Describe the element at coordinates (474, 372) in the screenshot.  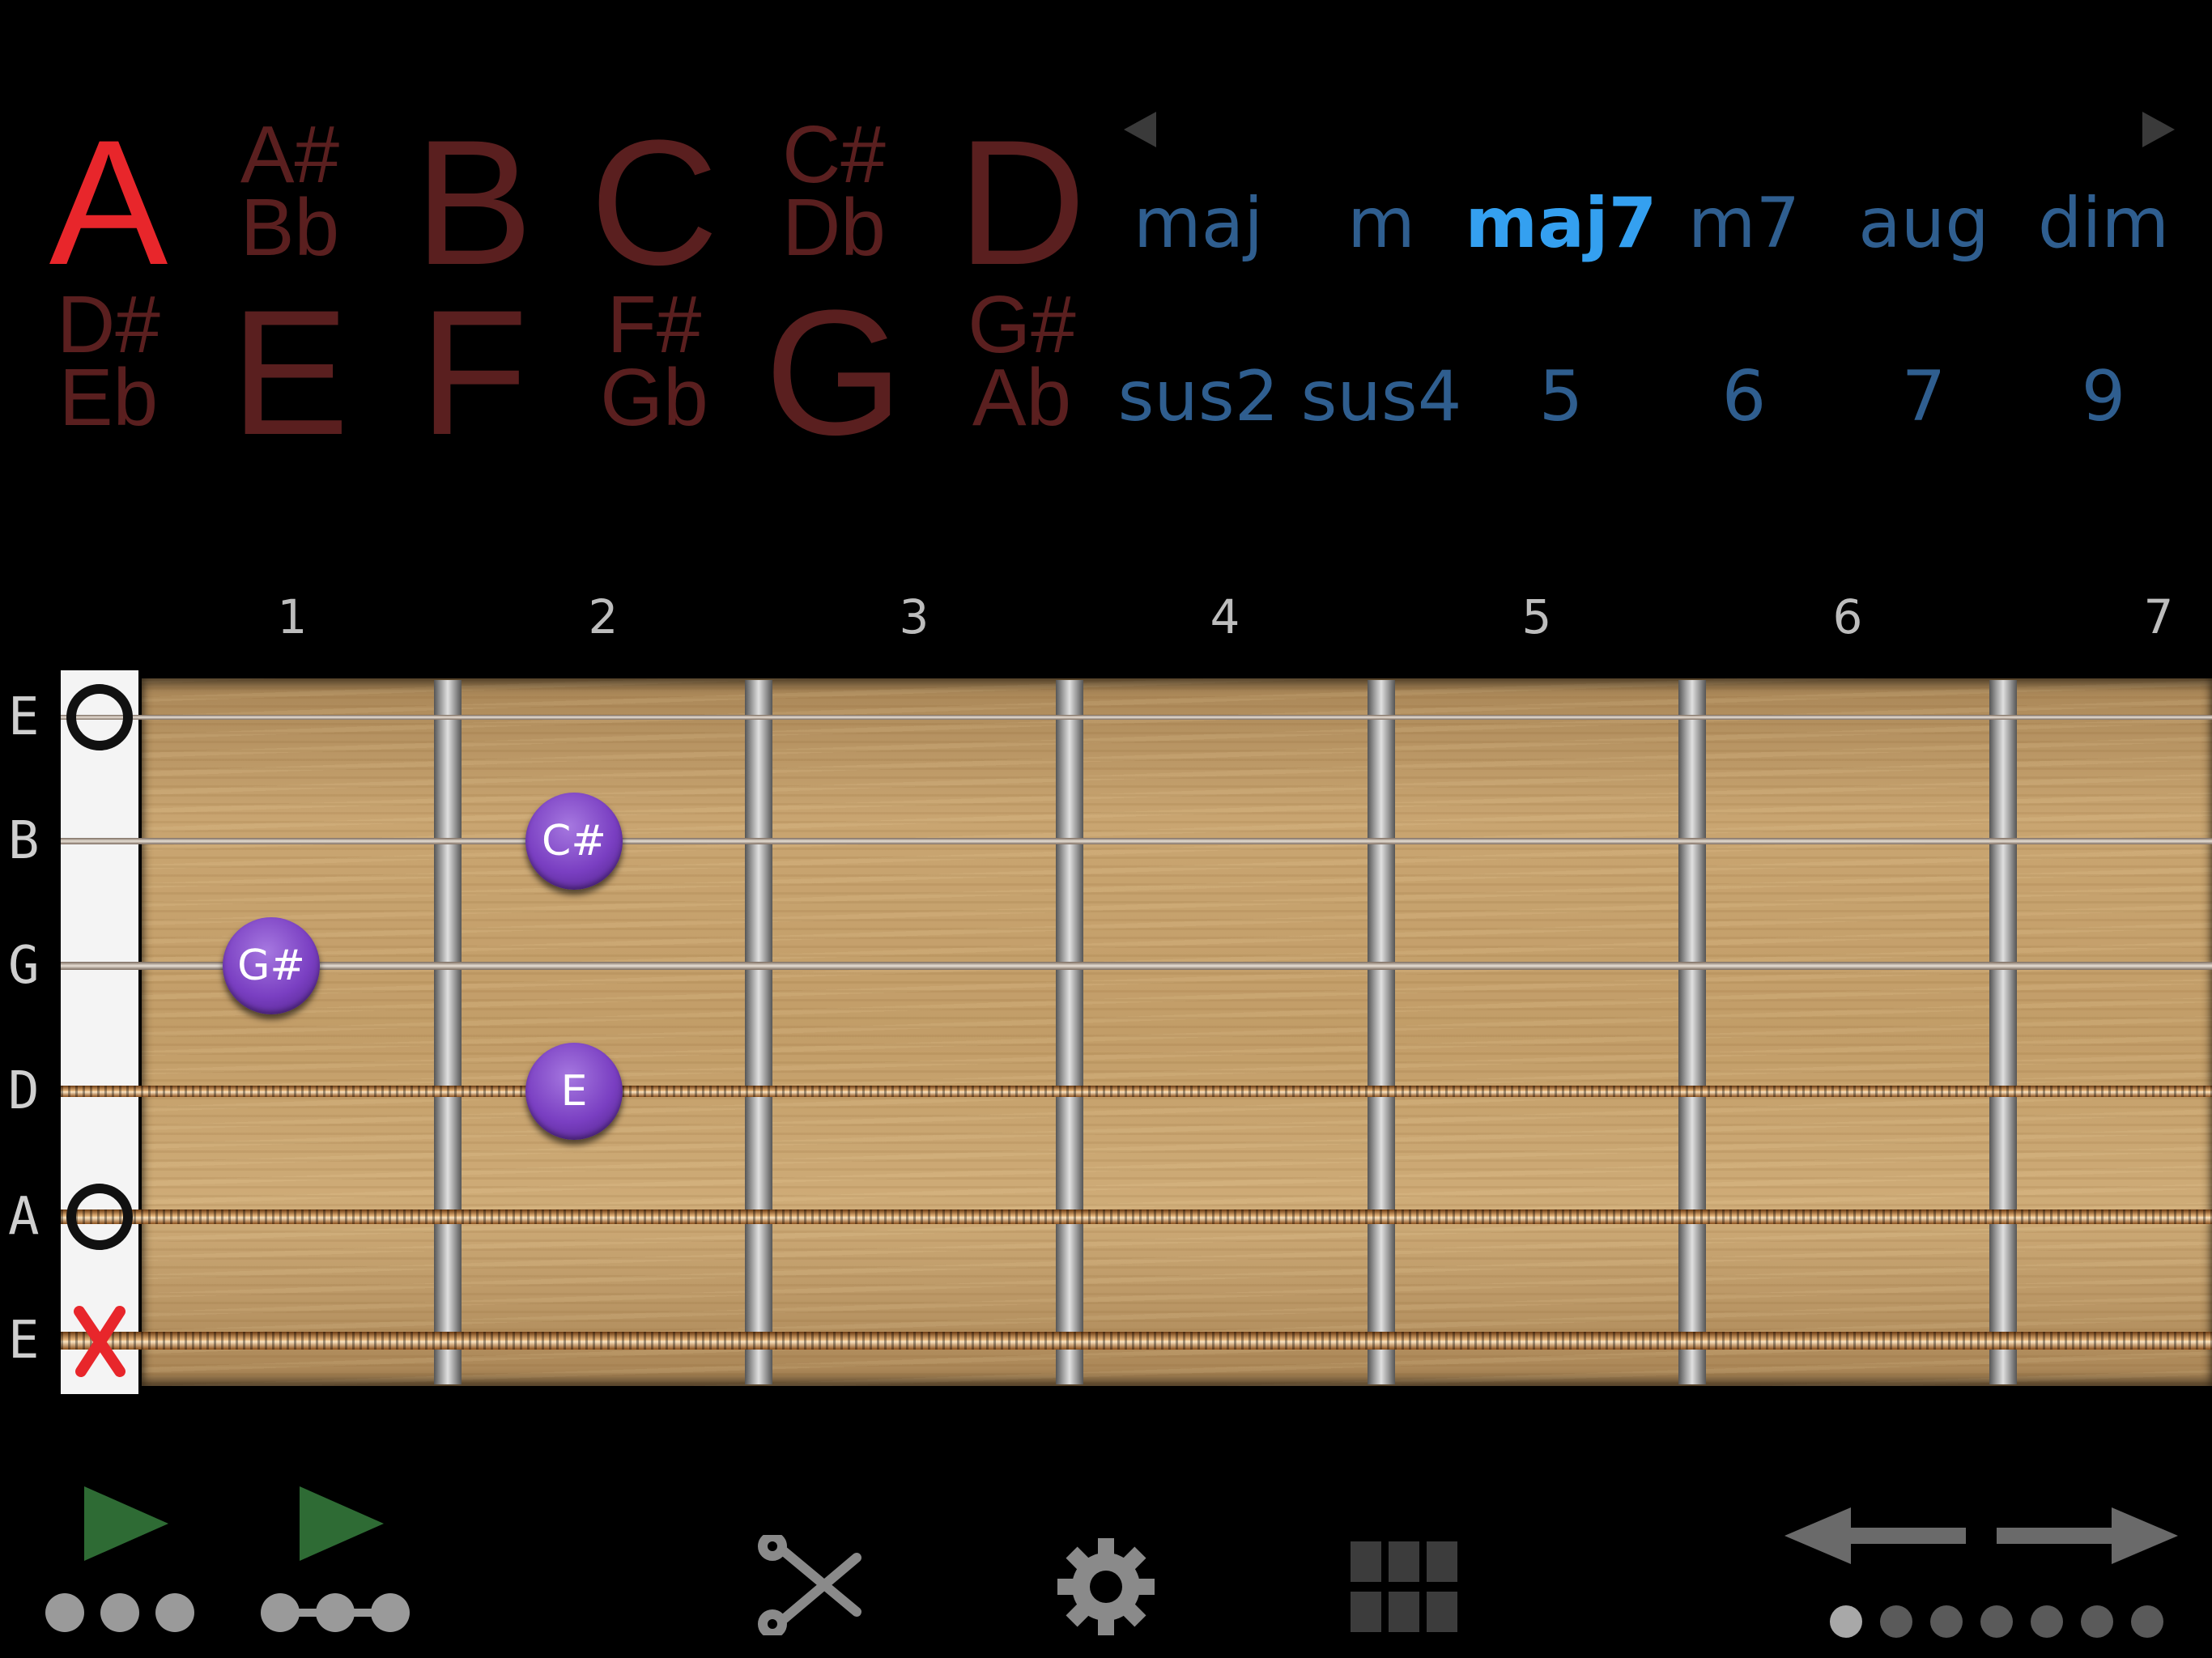
I see `root-note-f: F` at that location.